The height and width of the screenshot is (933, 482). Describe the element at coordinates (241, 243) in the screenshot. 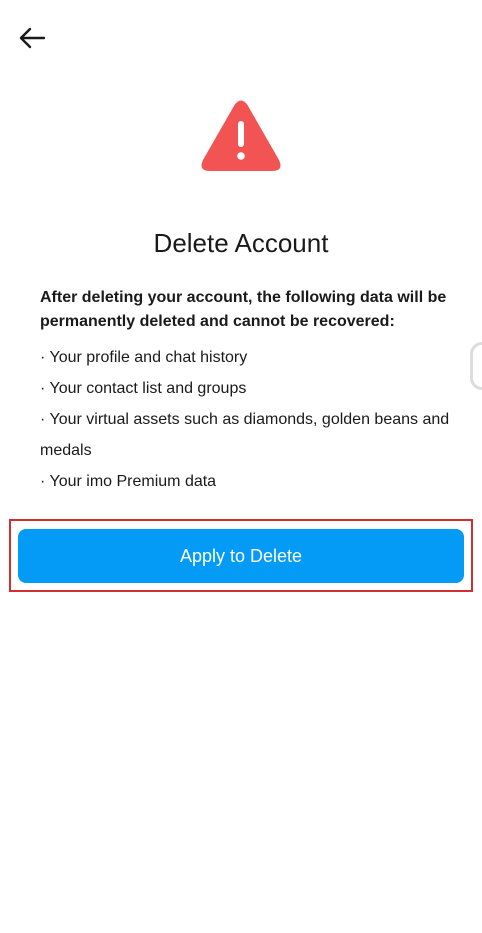

I see `page-title: Delete Account` at that location.